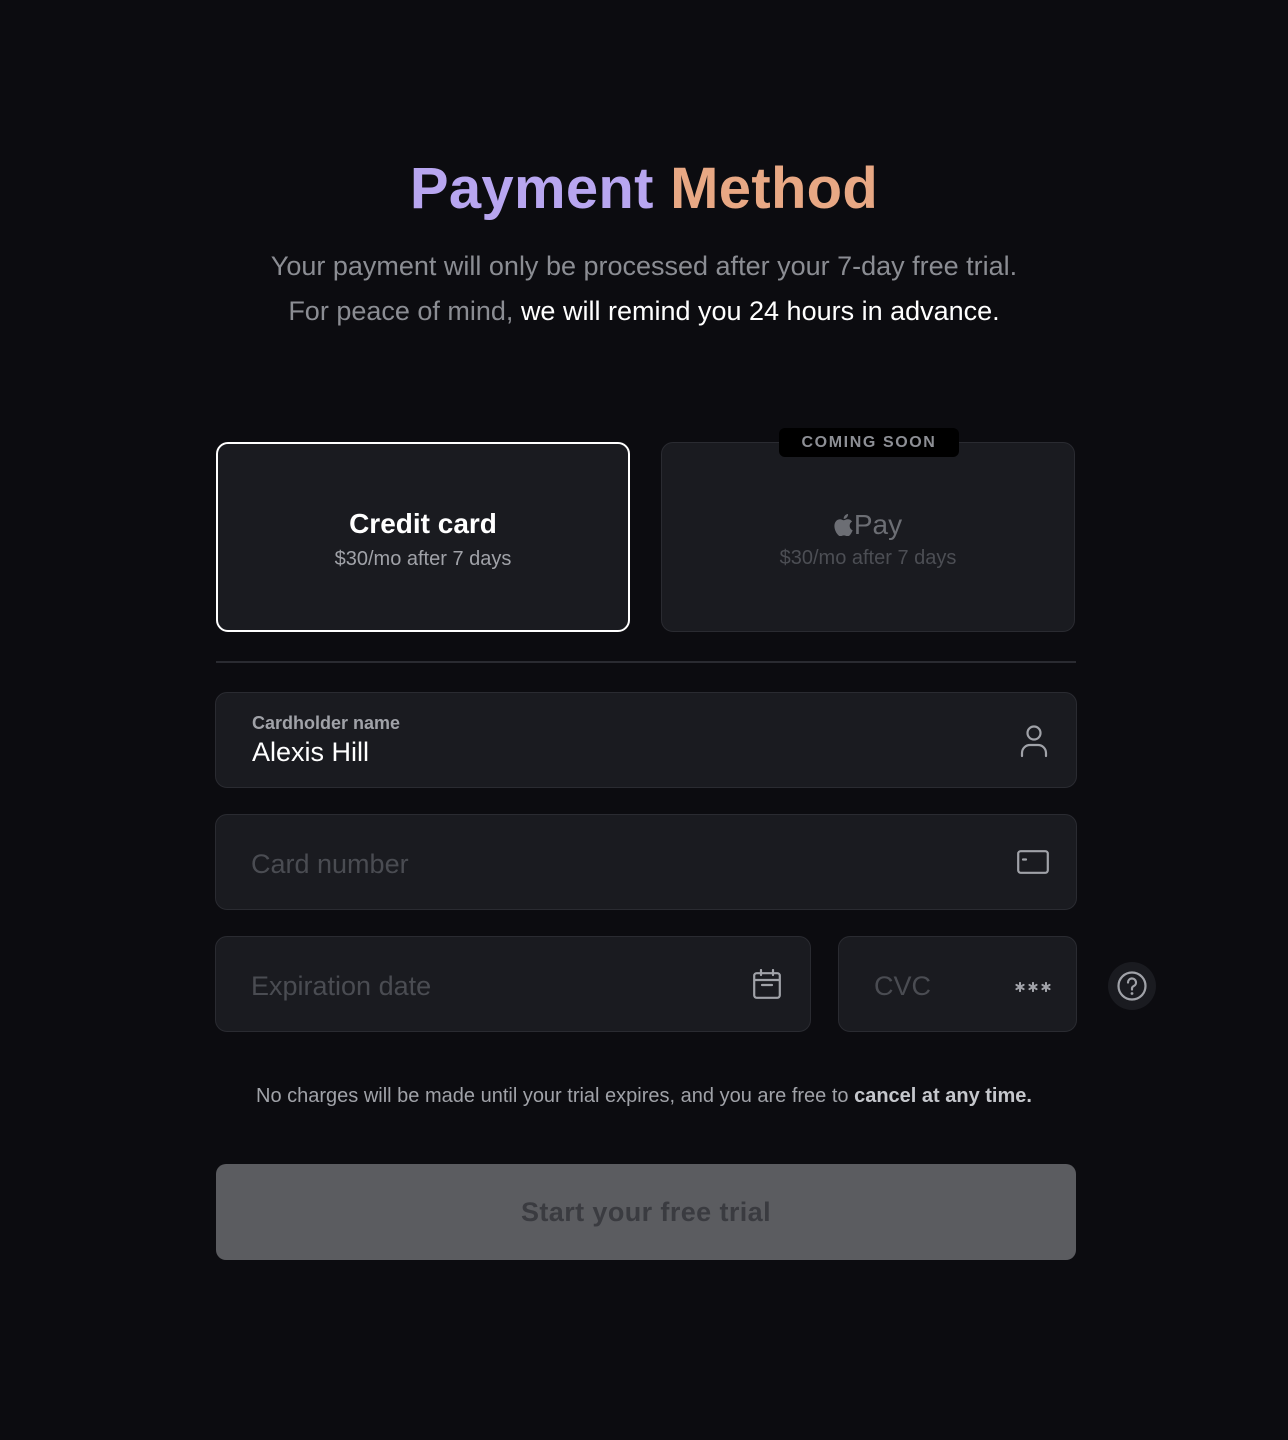 Image resolution: width=1288 pixels, height=1440 pixels. I want to click on cardholder-name-field: Cardholder name Alexis Hill, so click(646, 740).